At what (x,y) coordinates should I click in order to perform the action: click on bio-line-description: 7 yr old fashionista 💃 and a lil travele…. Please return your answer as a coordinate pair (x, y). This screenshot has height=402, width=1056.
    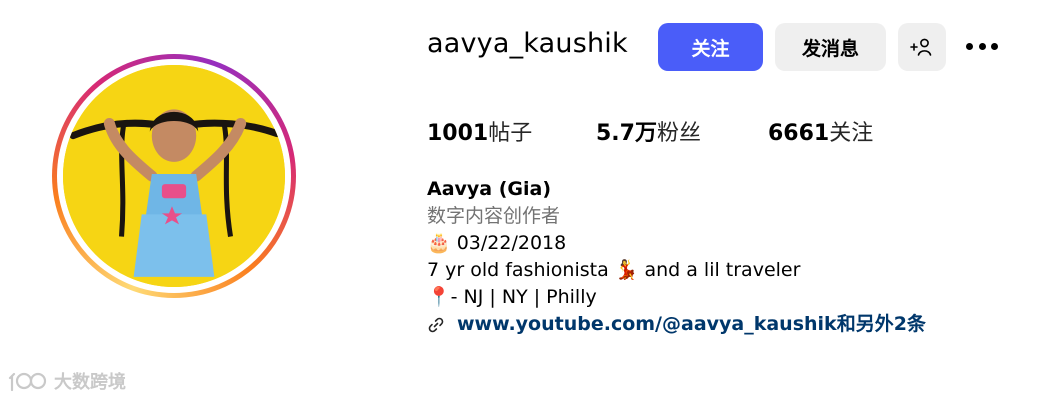
    Looking at the image, I should click on (614, 270).